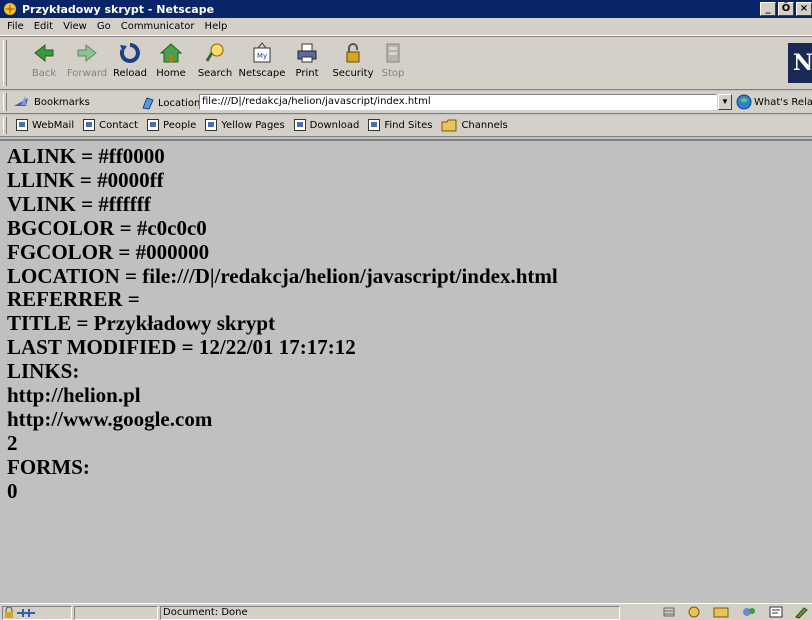 This screenshot has width=812, height=620. Describe the element at coordinates (5, 63) in the screenshot. I see `toolbar-grip` at that location.